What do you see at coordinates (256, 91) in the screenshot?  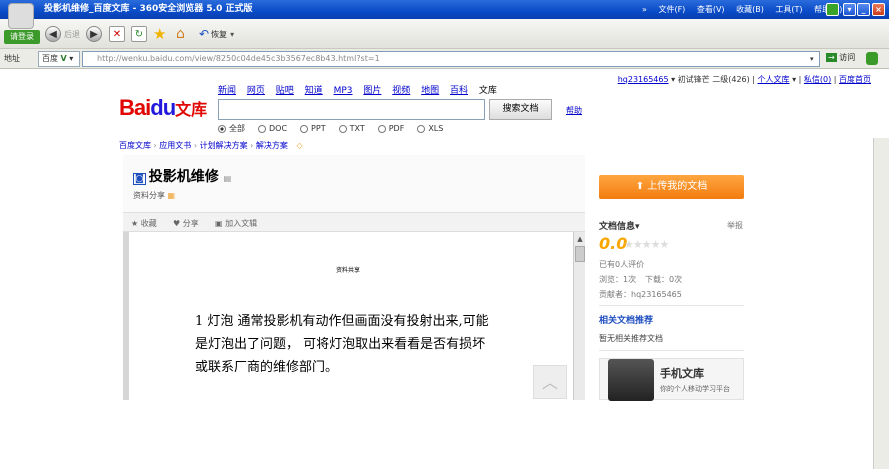 I see `nav-web: 网页` at bounding box center [256, 91].